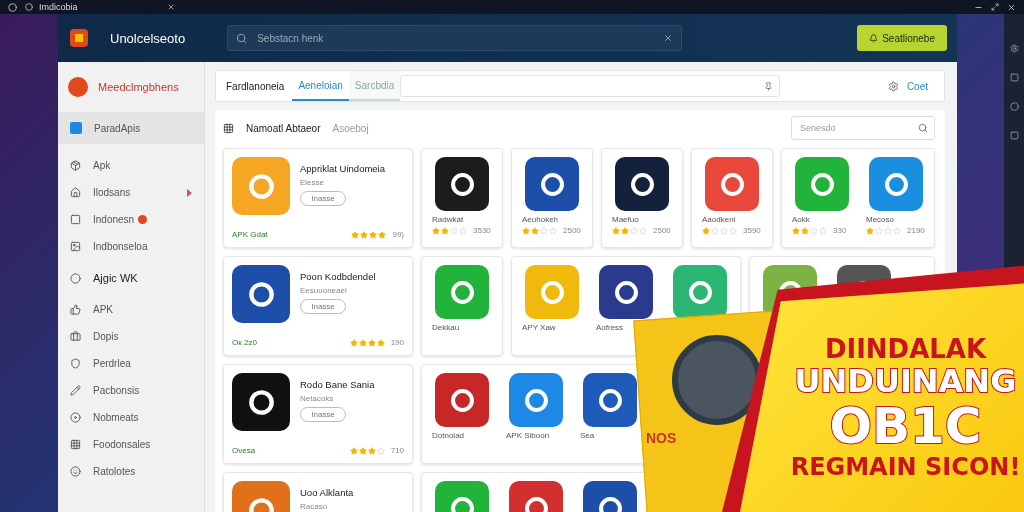  I want to click on search-field: Sebstacn henk, so click(455, 38).